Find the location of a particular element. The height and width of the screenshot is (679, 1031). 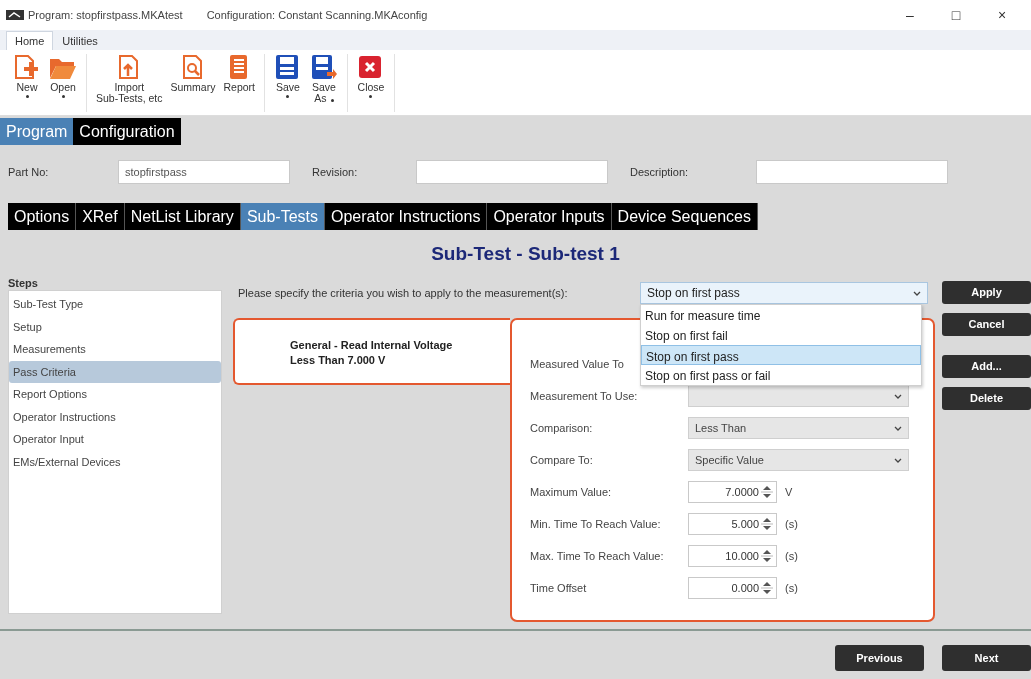

select-field is located at coordinates (798, 396).